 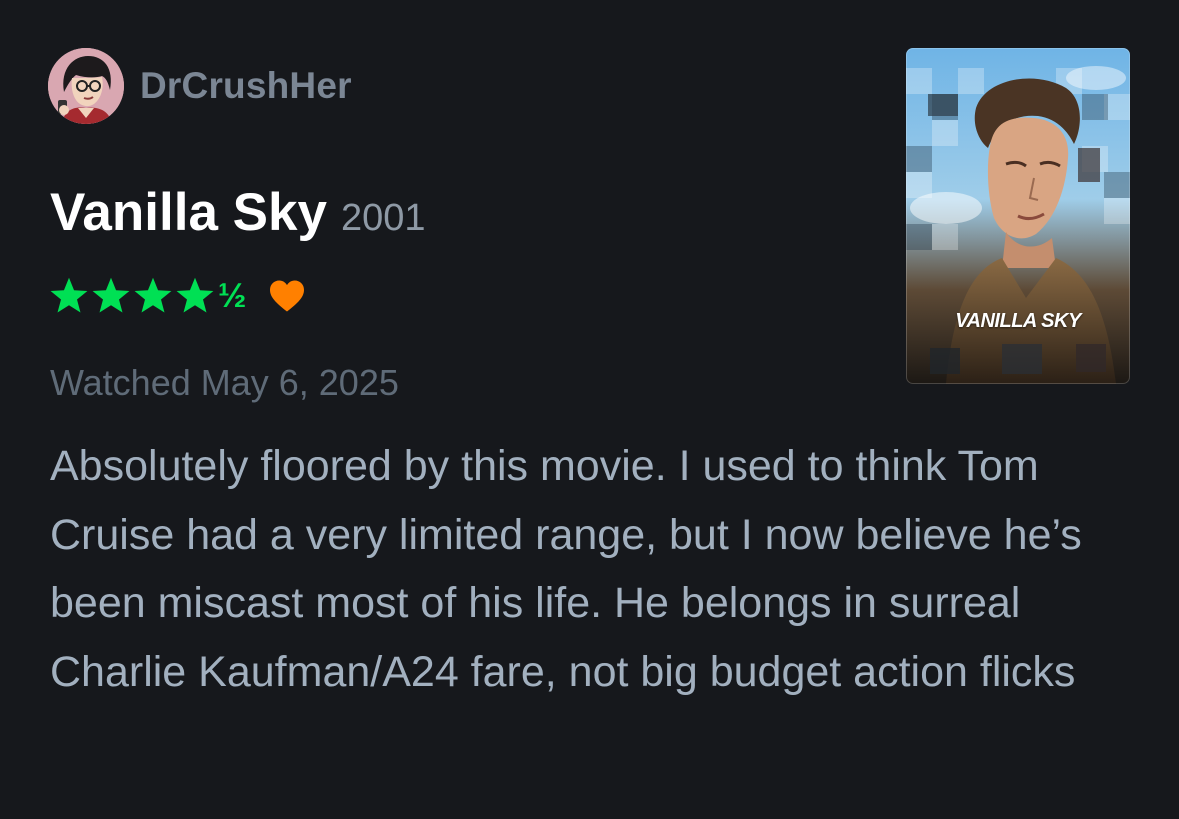 I want to click on film-year: 2001, so click(x=383, y=218).